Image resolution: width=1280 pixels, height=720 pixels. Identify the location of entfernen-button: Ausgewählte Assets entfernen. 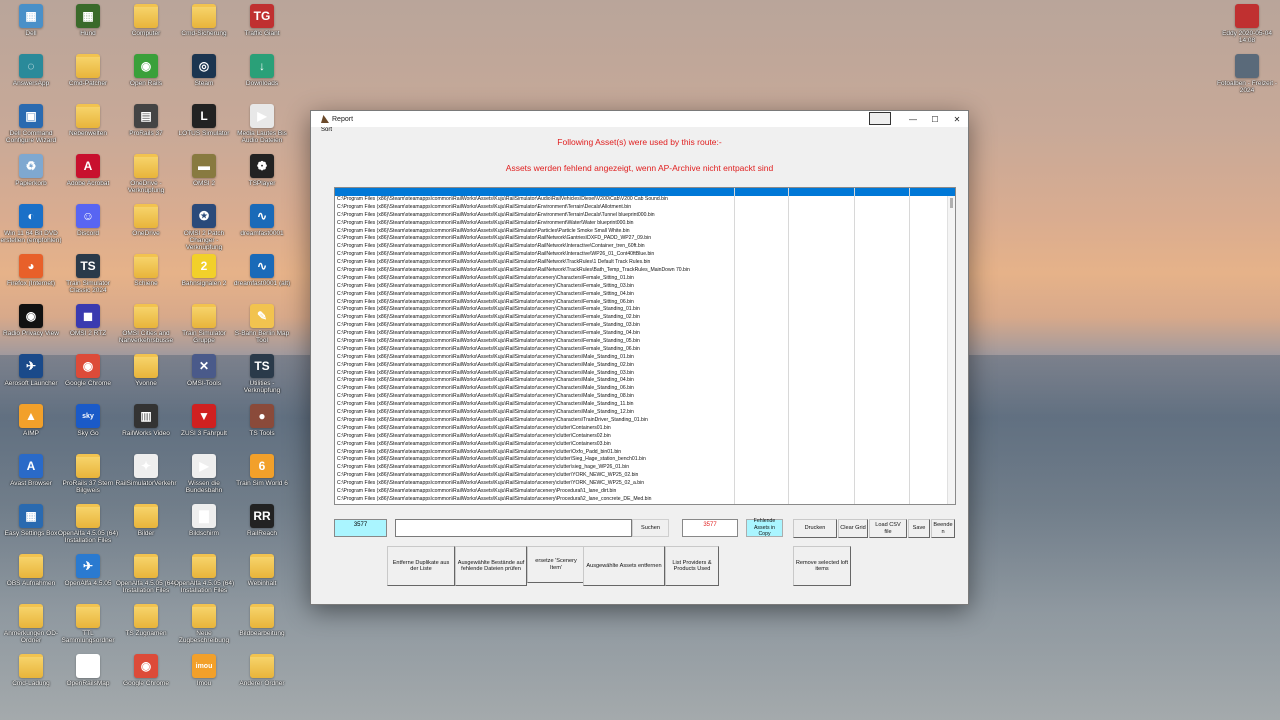
(624, 566).